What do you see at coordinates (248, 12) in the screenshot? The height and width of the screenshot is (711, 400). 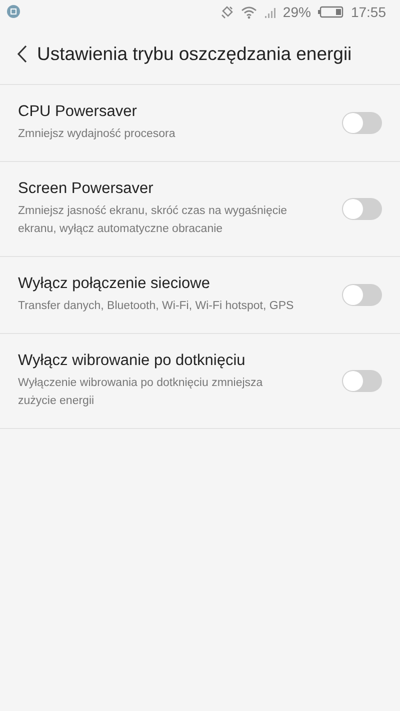 I see `wifi-icon` at bounding box center [248, 12].